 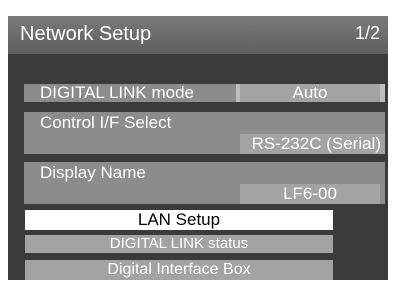 What do you see at coordinates (204, 183) in the screenshot?
I see `display-name-setting: Display Name LF6-00` at bounding box center [204, 183].